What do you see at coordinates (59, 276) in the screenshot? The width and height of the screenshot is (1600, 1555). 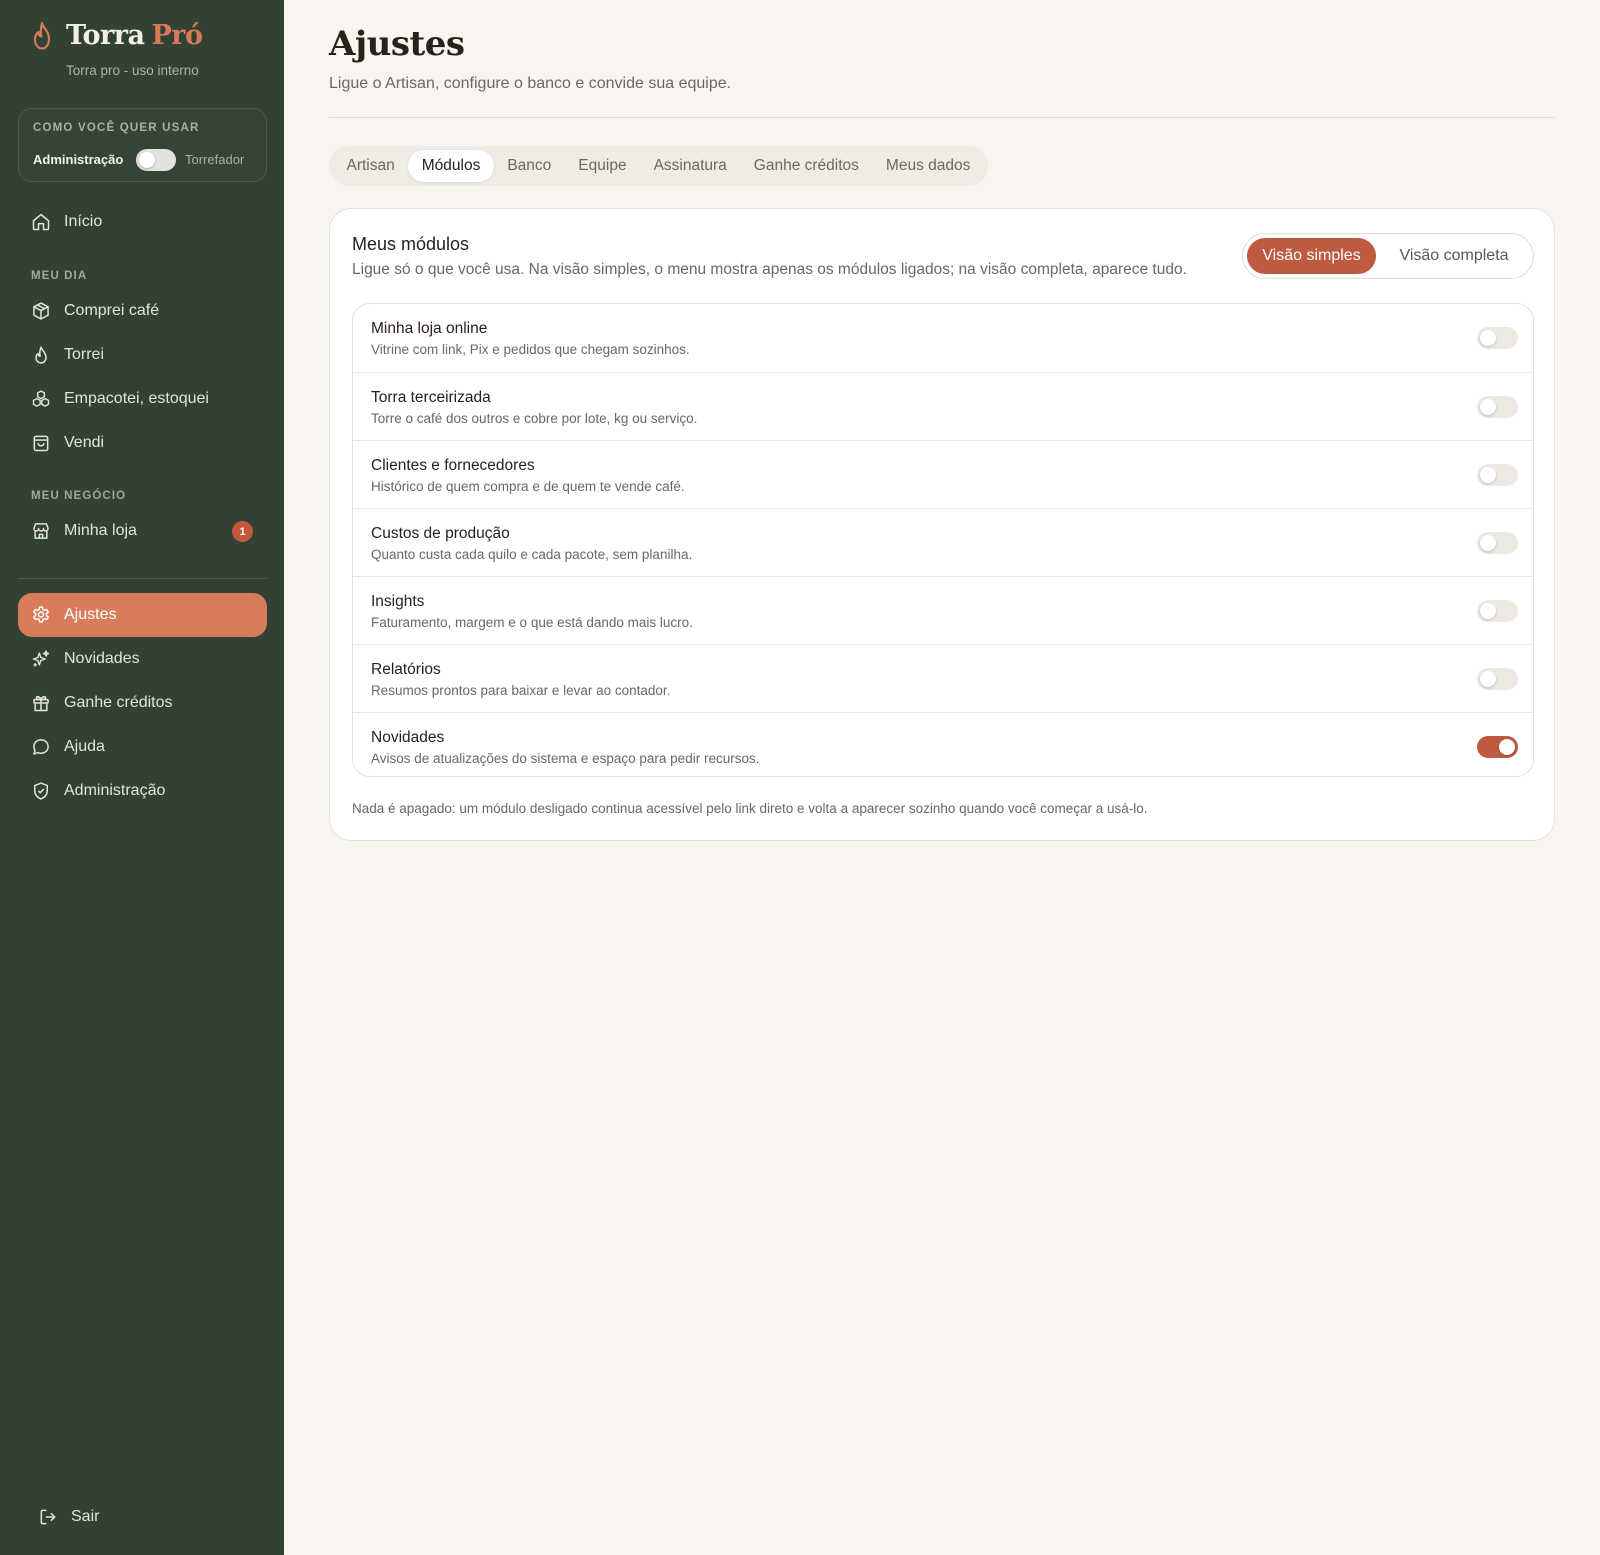 I see `section-label-meu-dia: MEU DIA` at bounding box center [59, 276].